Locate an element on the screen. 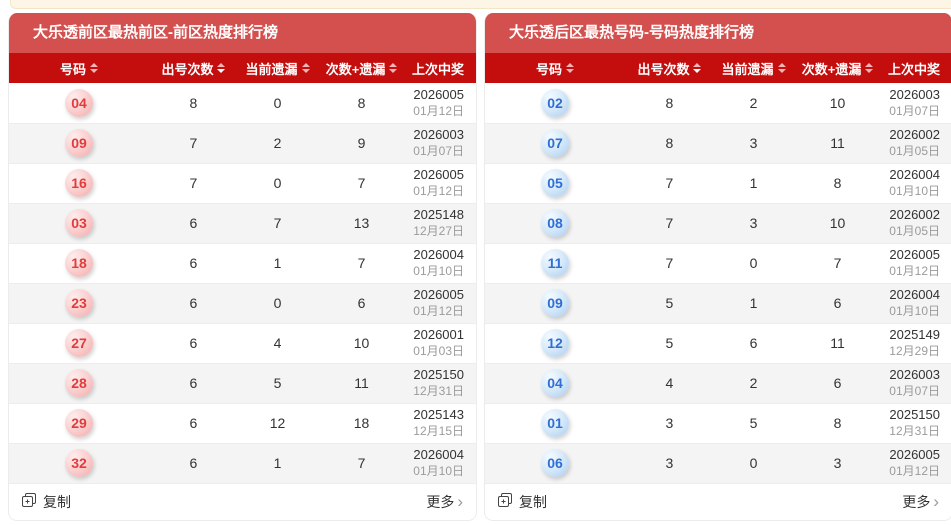  lottery-ball: 32 is located at coordinates (79, 463).